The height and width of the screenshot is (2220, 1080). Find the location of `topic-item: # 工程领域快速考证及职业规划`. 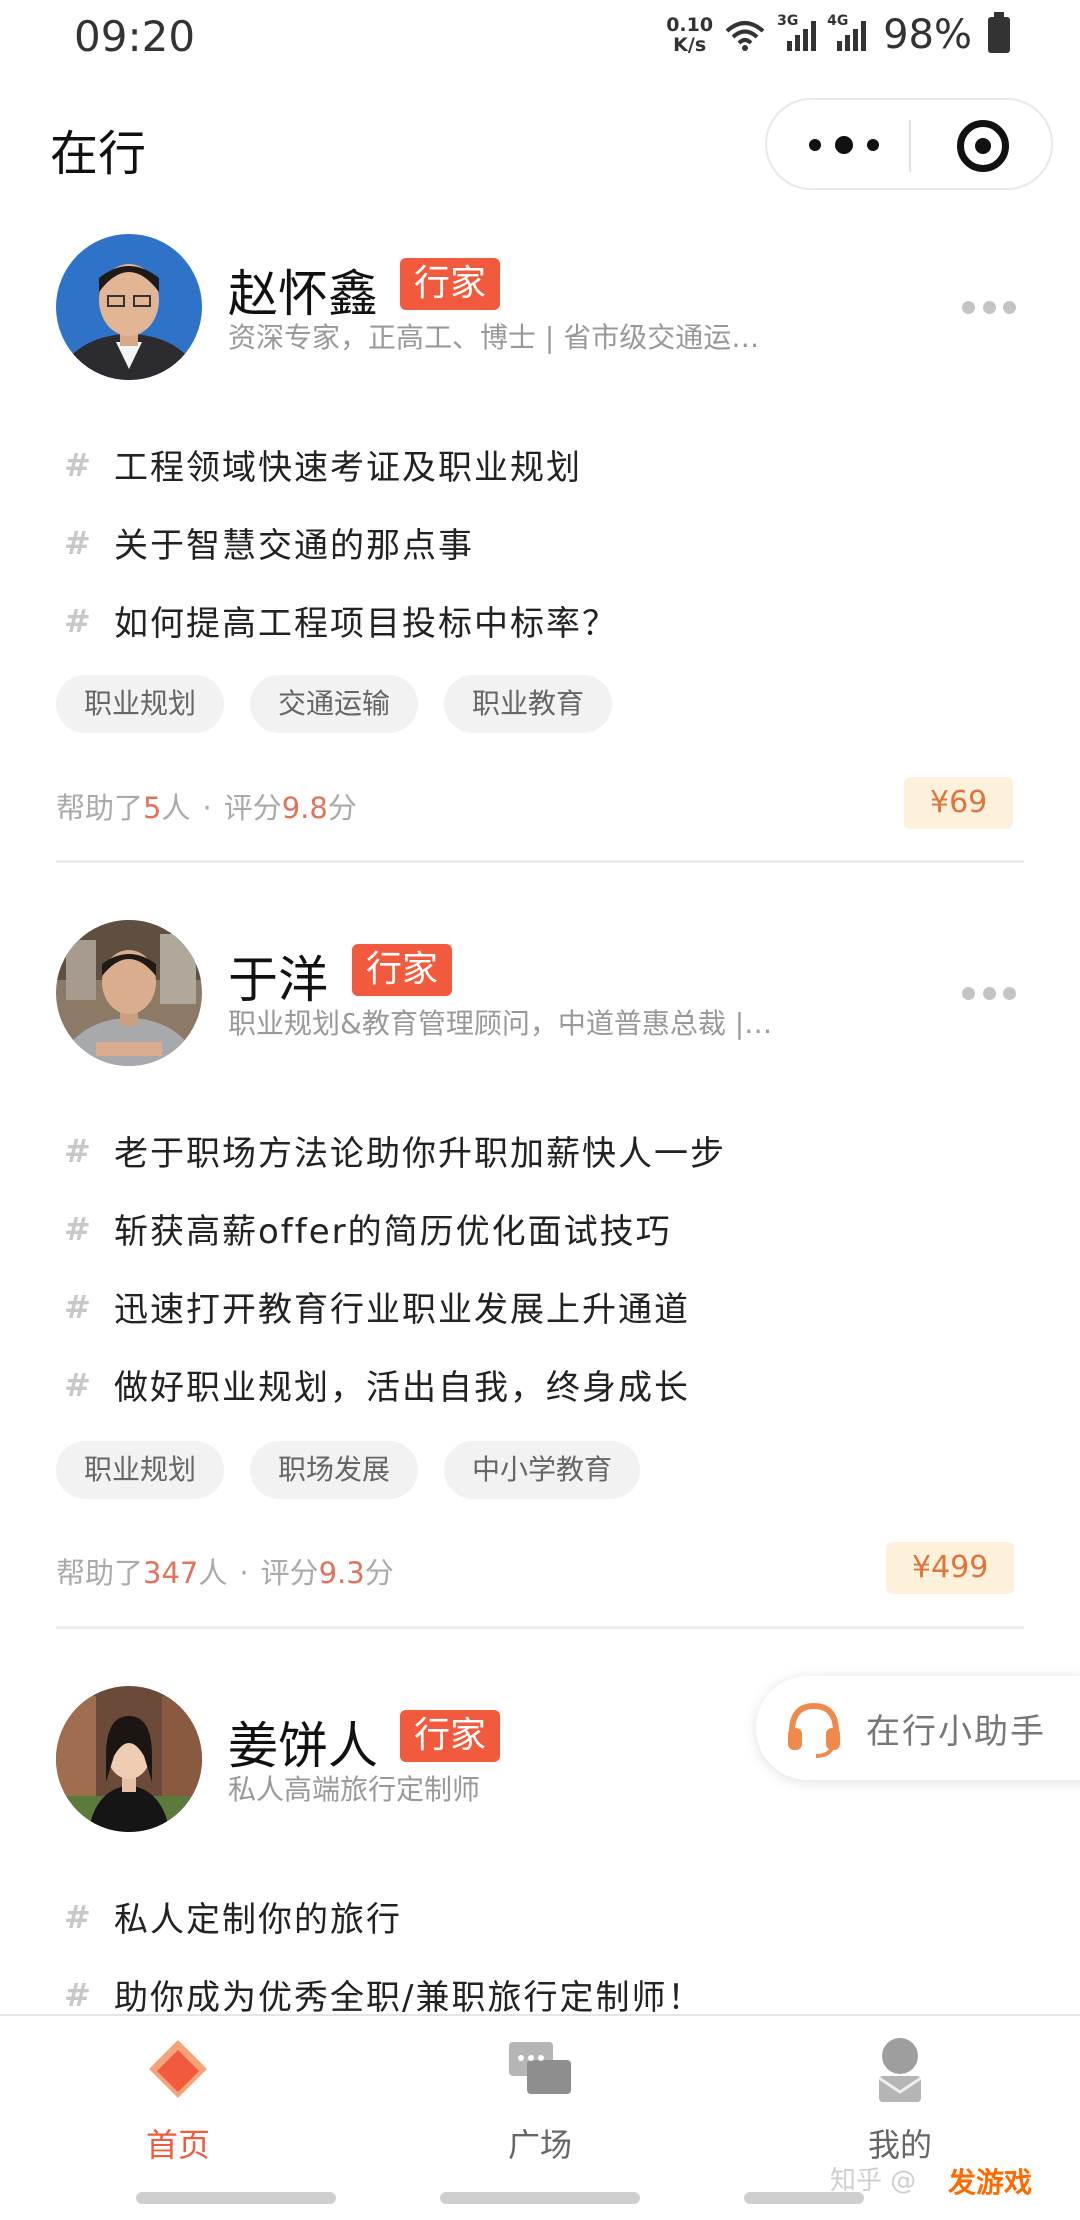

topic-item: # 工程领域快速考证及职业规划 is located at coordinates (323, 464).